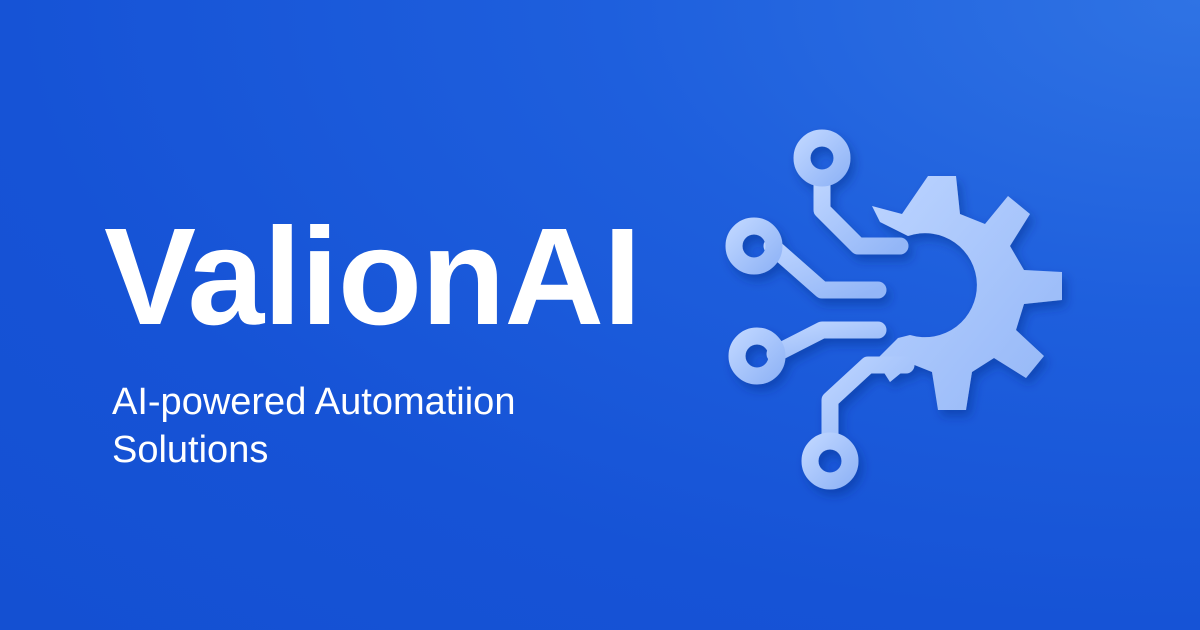 The width and height of the screenshot is (1200, 630). I want to click on tagline-line-1: AI-powered Automatiion, so click(314, 402).